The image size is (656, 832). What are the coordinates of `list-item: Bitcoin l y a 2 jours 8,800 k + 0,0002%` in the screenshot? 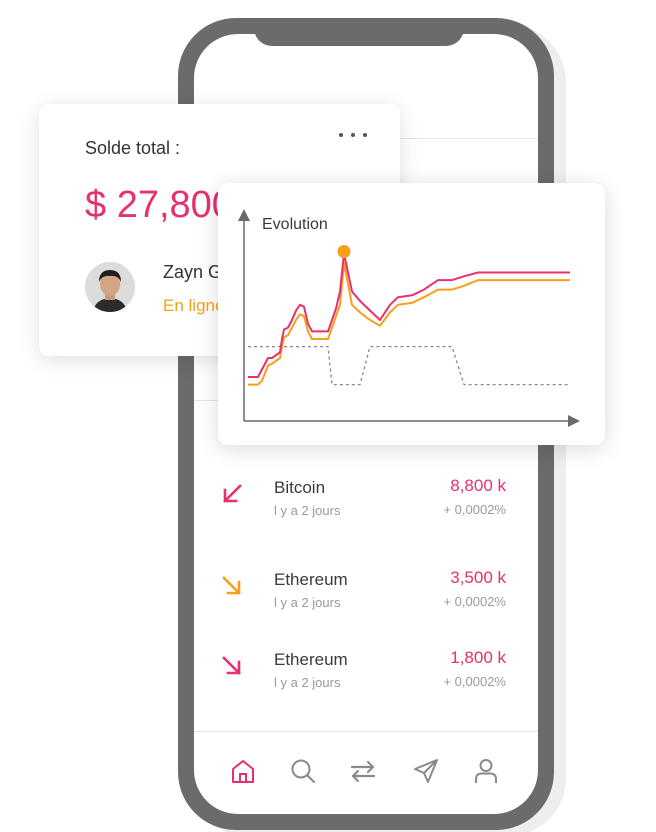 It's located at (366, 507).